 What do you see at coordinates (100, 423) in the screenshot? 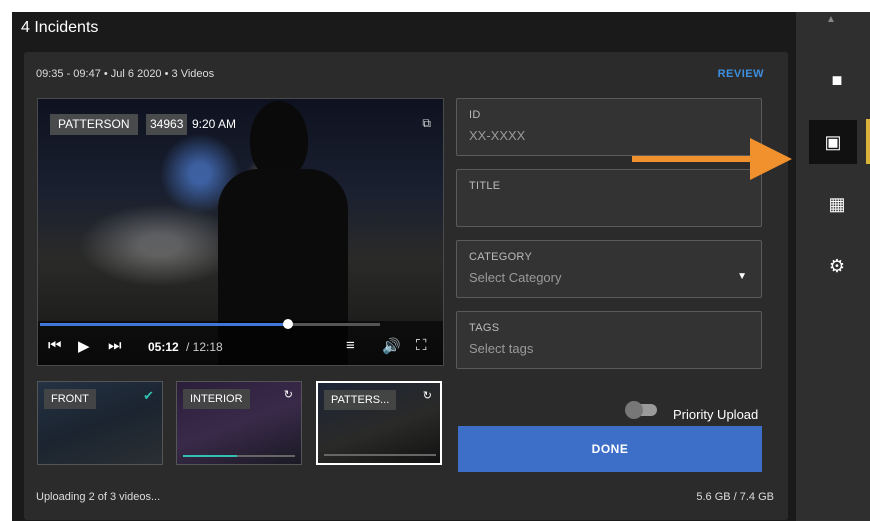
I see `thumbnail-front: FRONT ✔` at bounding box center [100, 423].